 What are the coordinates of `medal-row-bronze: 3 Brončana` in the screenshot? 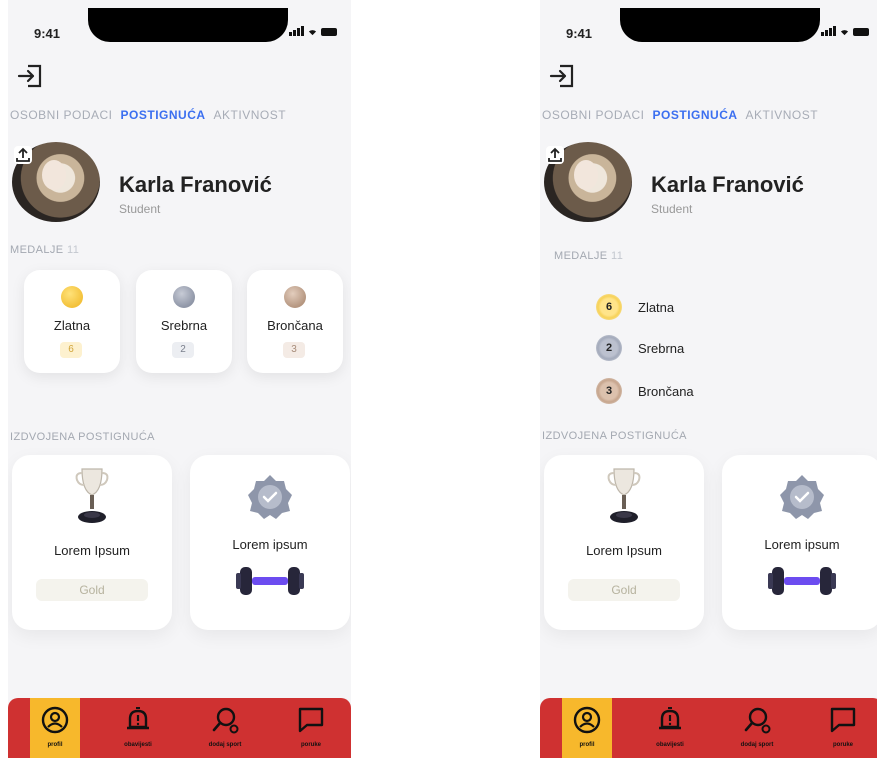 It's located at (645, 391).